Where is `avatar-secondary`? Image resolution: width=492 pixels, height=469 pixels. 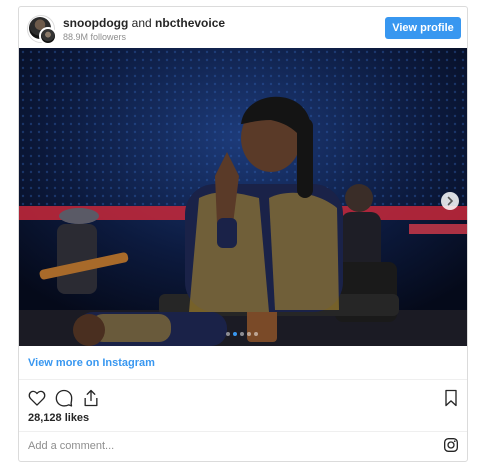
avatar-secondary is located at coordinates (48, 36).